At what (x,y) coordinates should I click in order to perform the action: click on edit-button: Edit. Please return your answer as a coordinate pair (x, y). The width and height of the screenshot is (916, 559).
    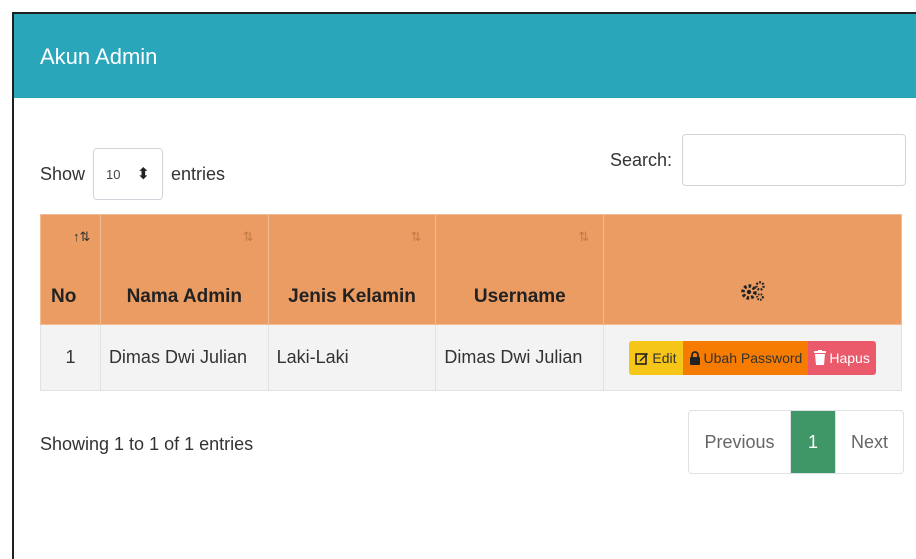
    Looking at the image, I should click on (656, 357).